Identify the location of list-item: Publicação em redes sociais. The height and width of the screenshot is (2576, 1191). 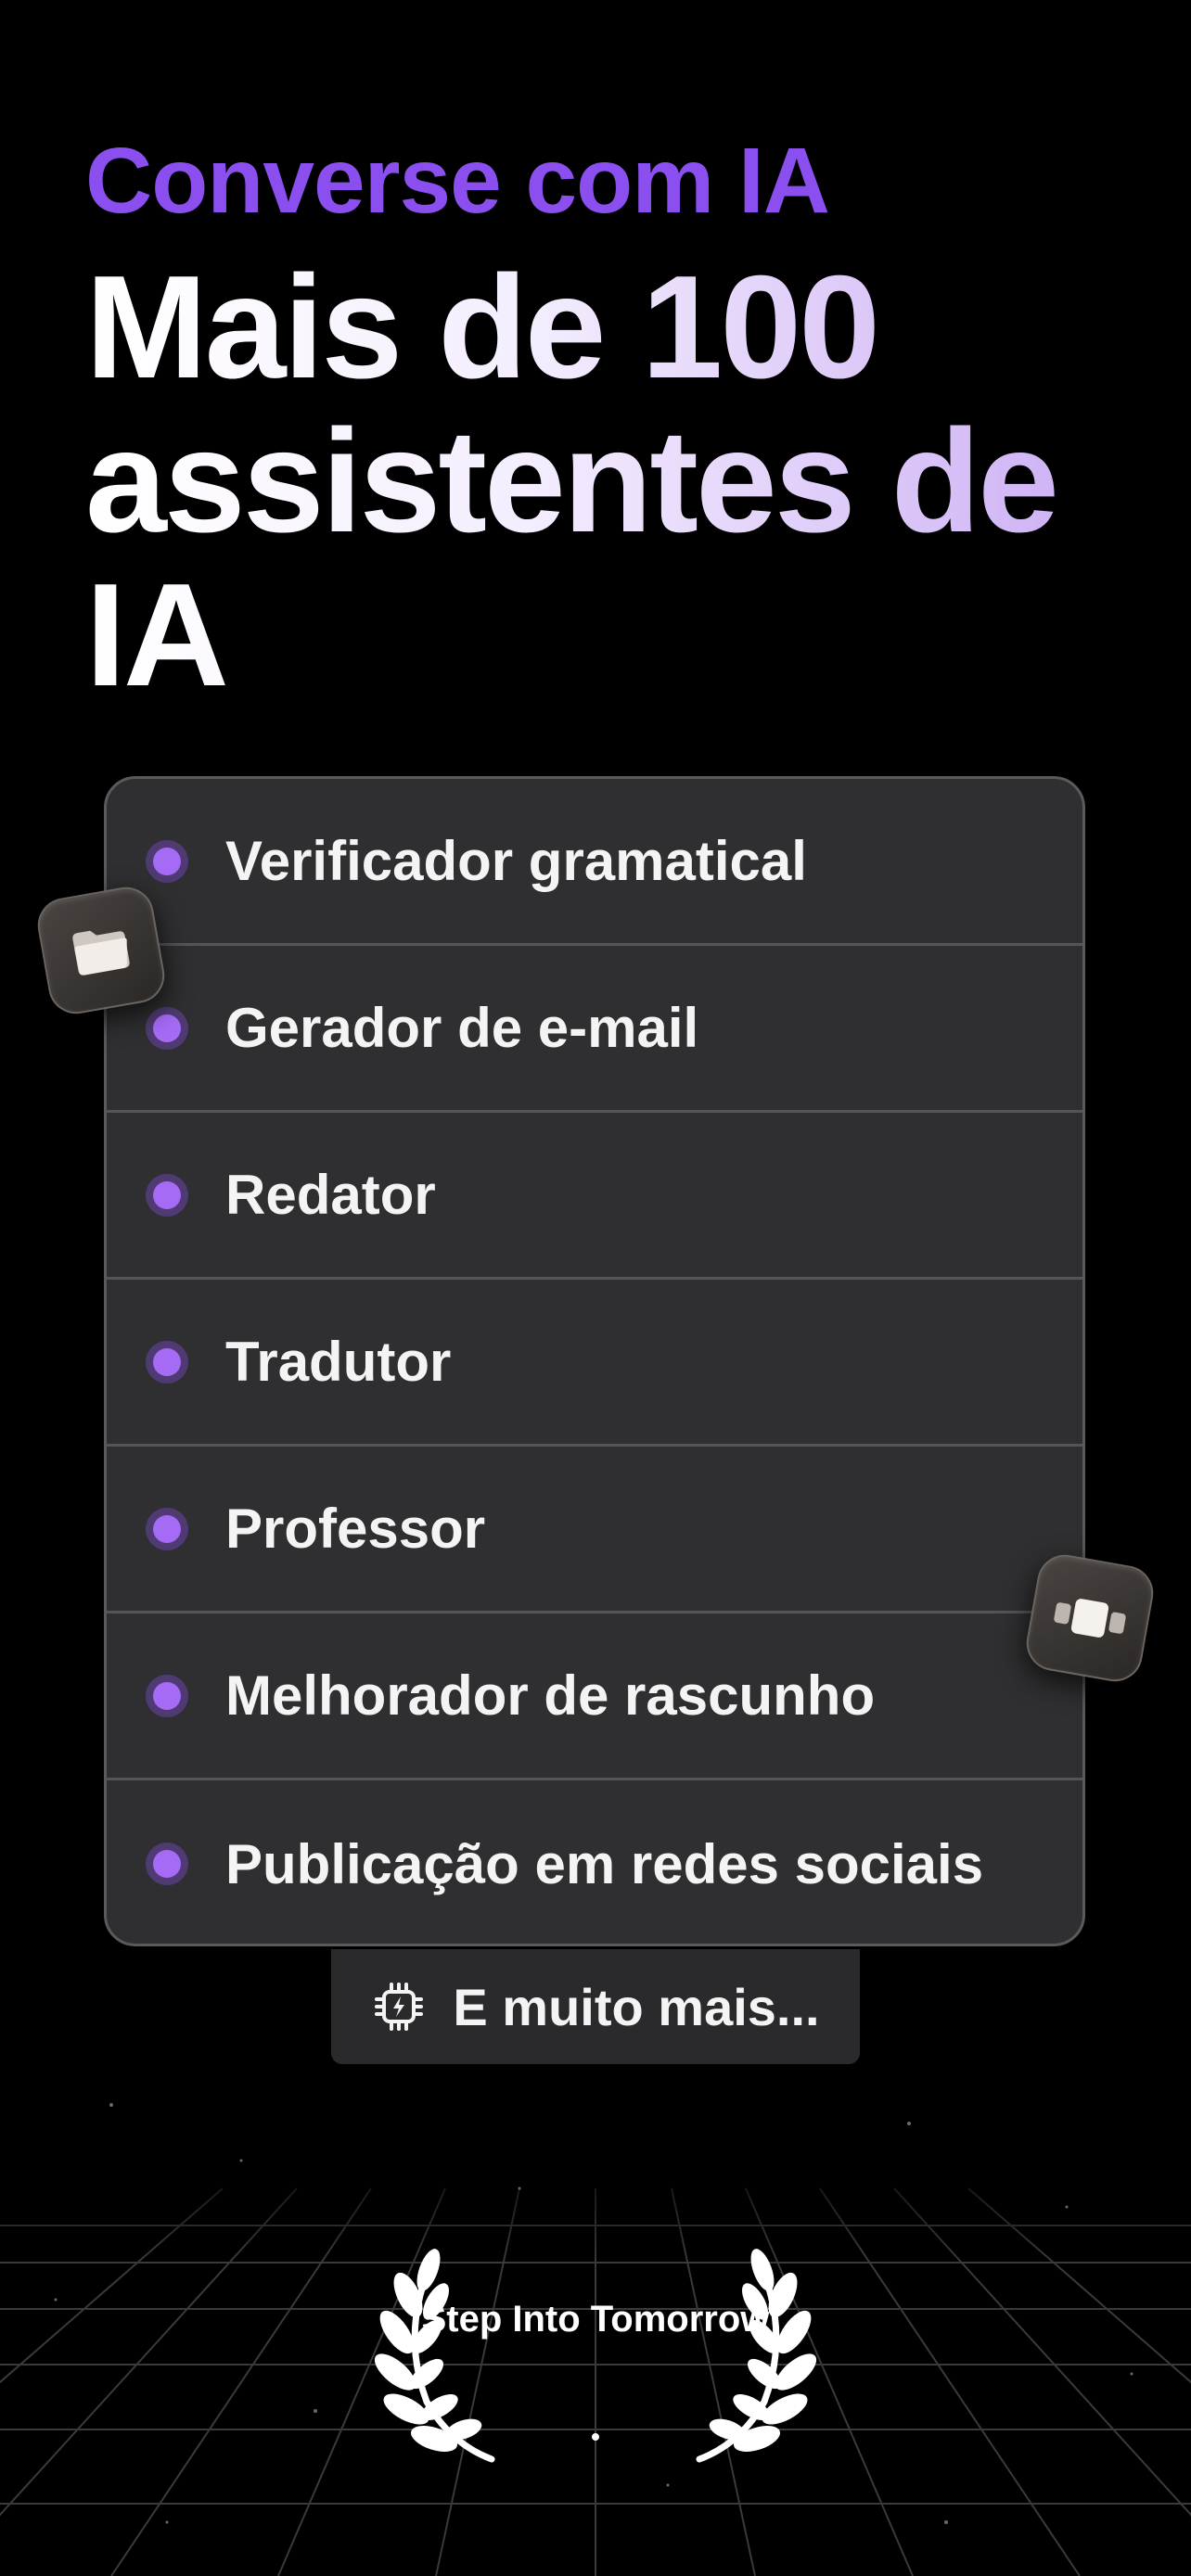
(594, 1862).